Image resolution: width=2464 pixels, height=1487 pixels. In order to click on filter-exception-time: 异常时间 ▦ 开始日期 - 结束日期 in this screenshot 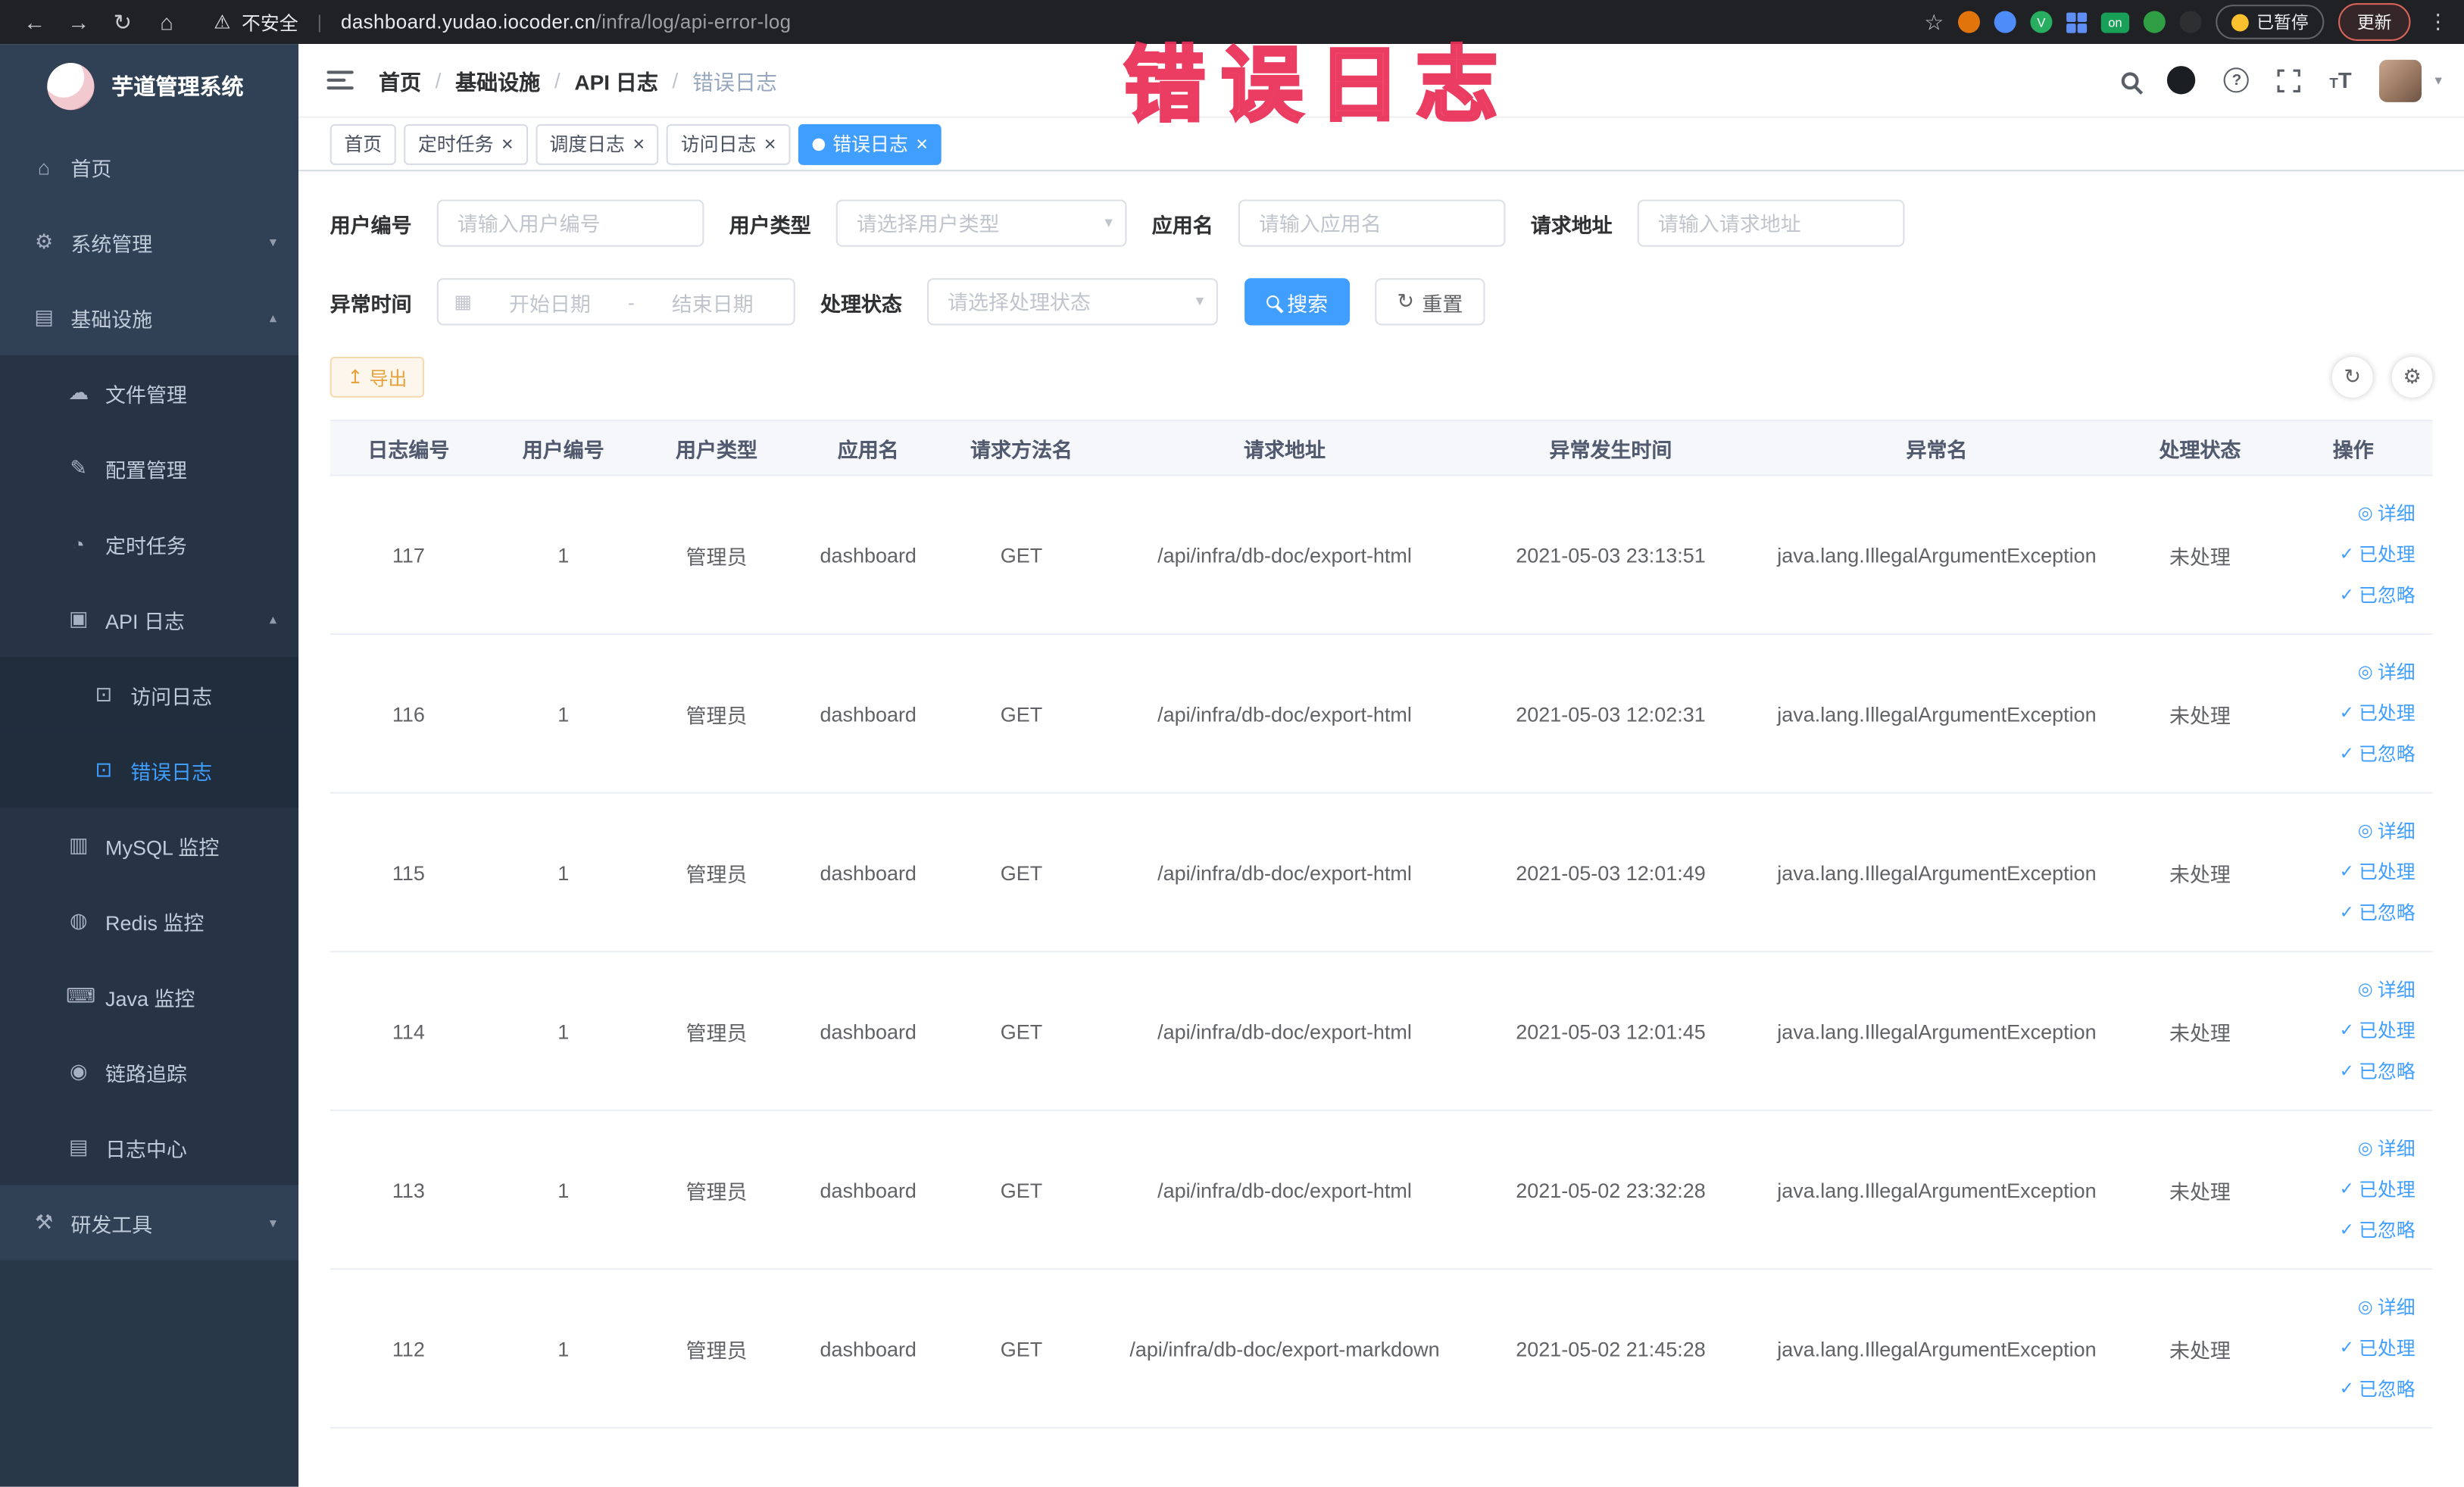, I will do `click(562, 302)`.